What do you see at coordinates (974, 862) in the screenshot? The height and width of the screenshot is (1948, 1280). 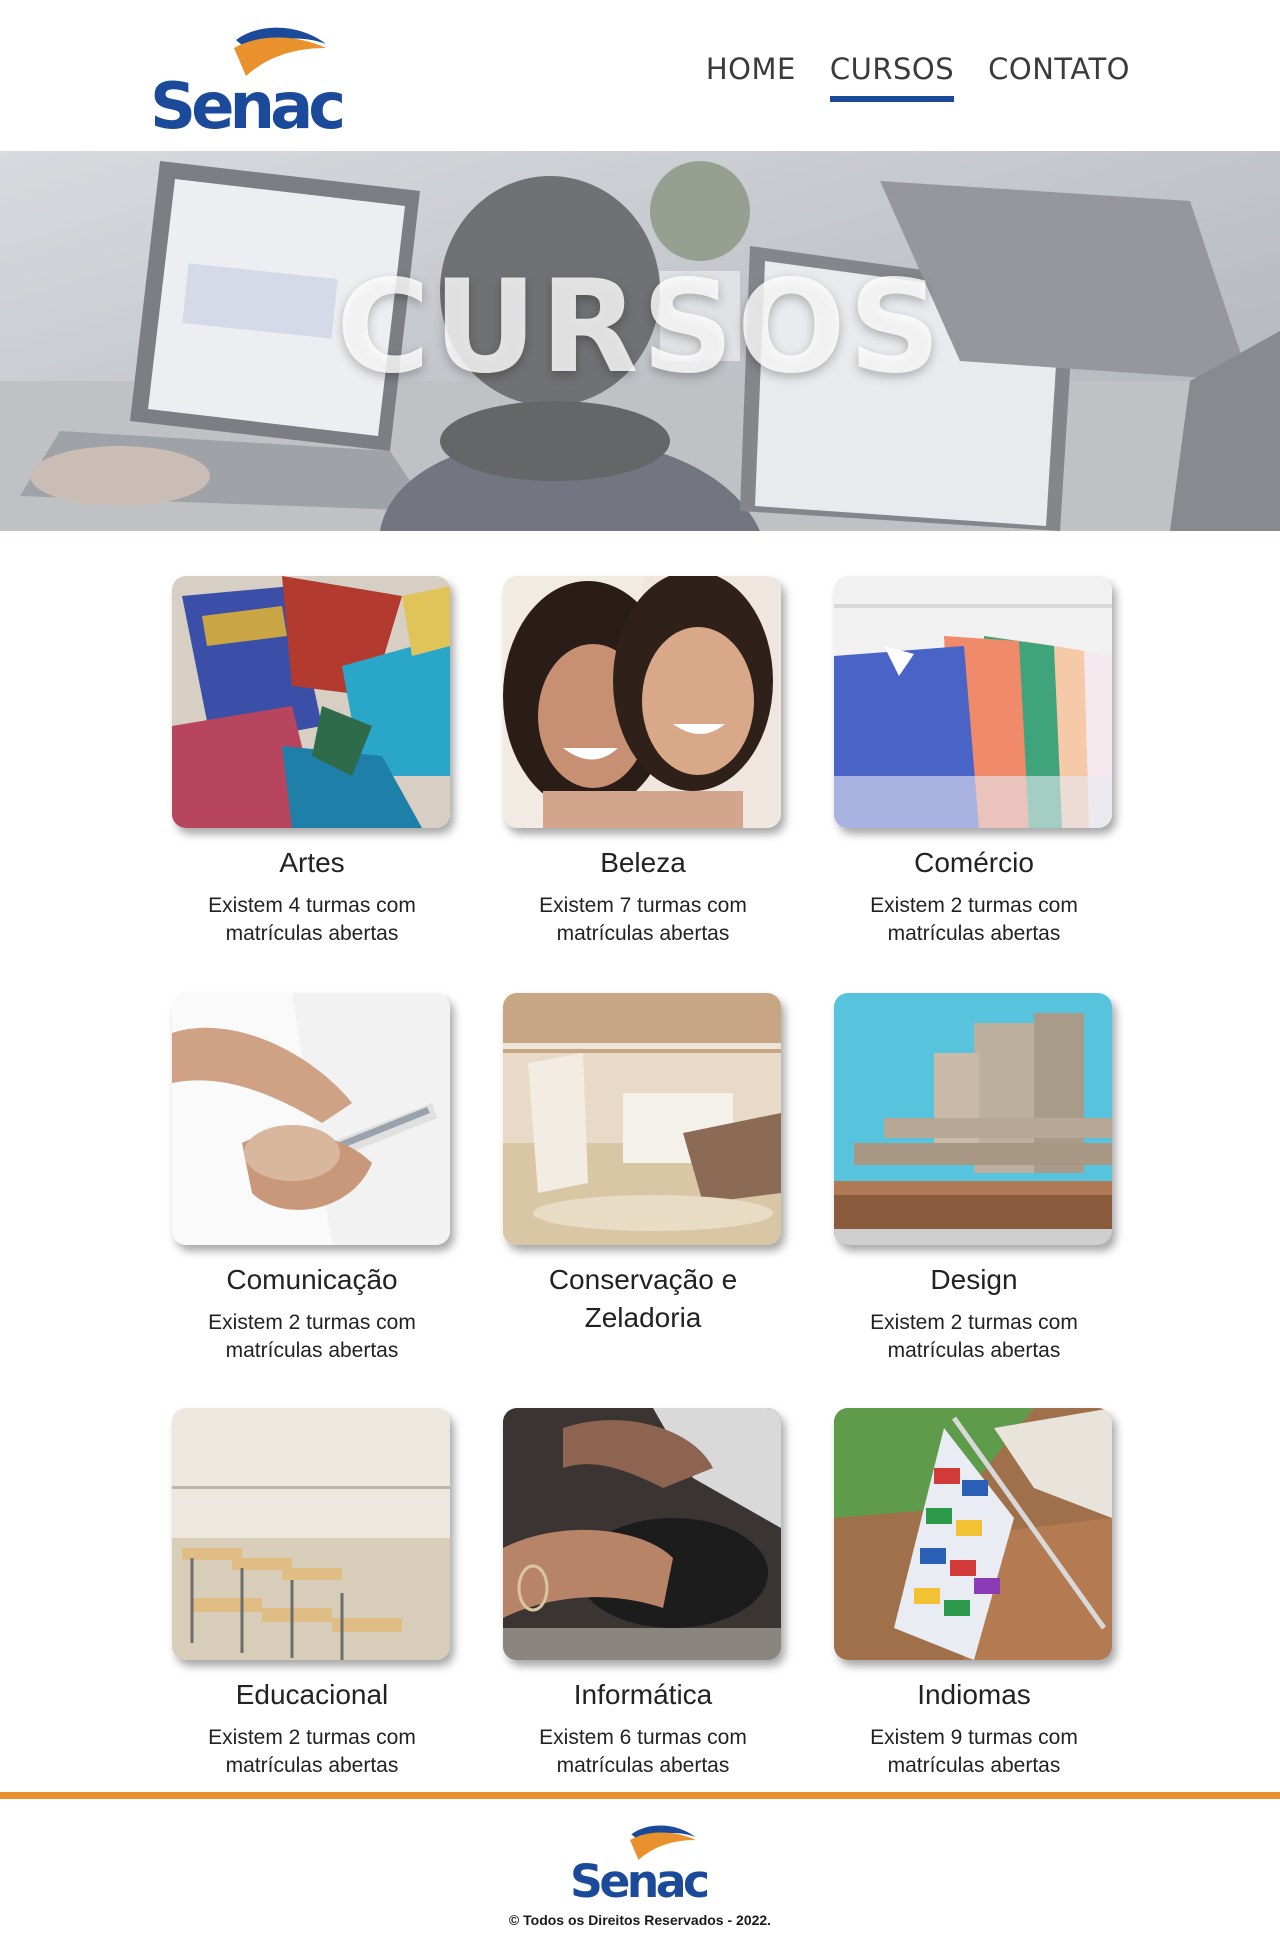 I see `course-title: Comércio` at bounding box center [974, 862].